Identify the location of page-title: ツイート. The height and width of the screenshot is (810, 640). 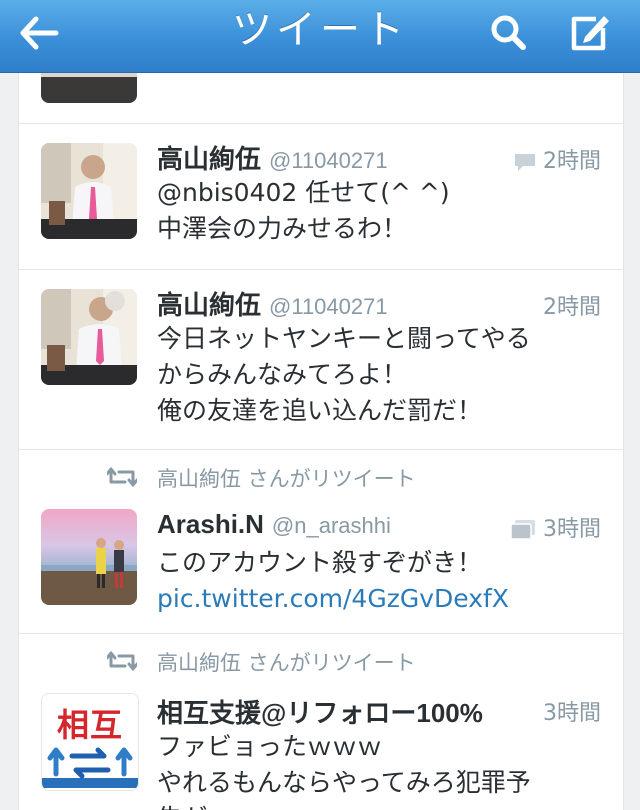
(320, 30).